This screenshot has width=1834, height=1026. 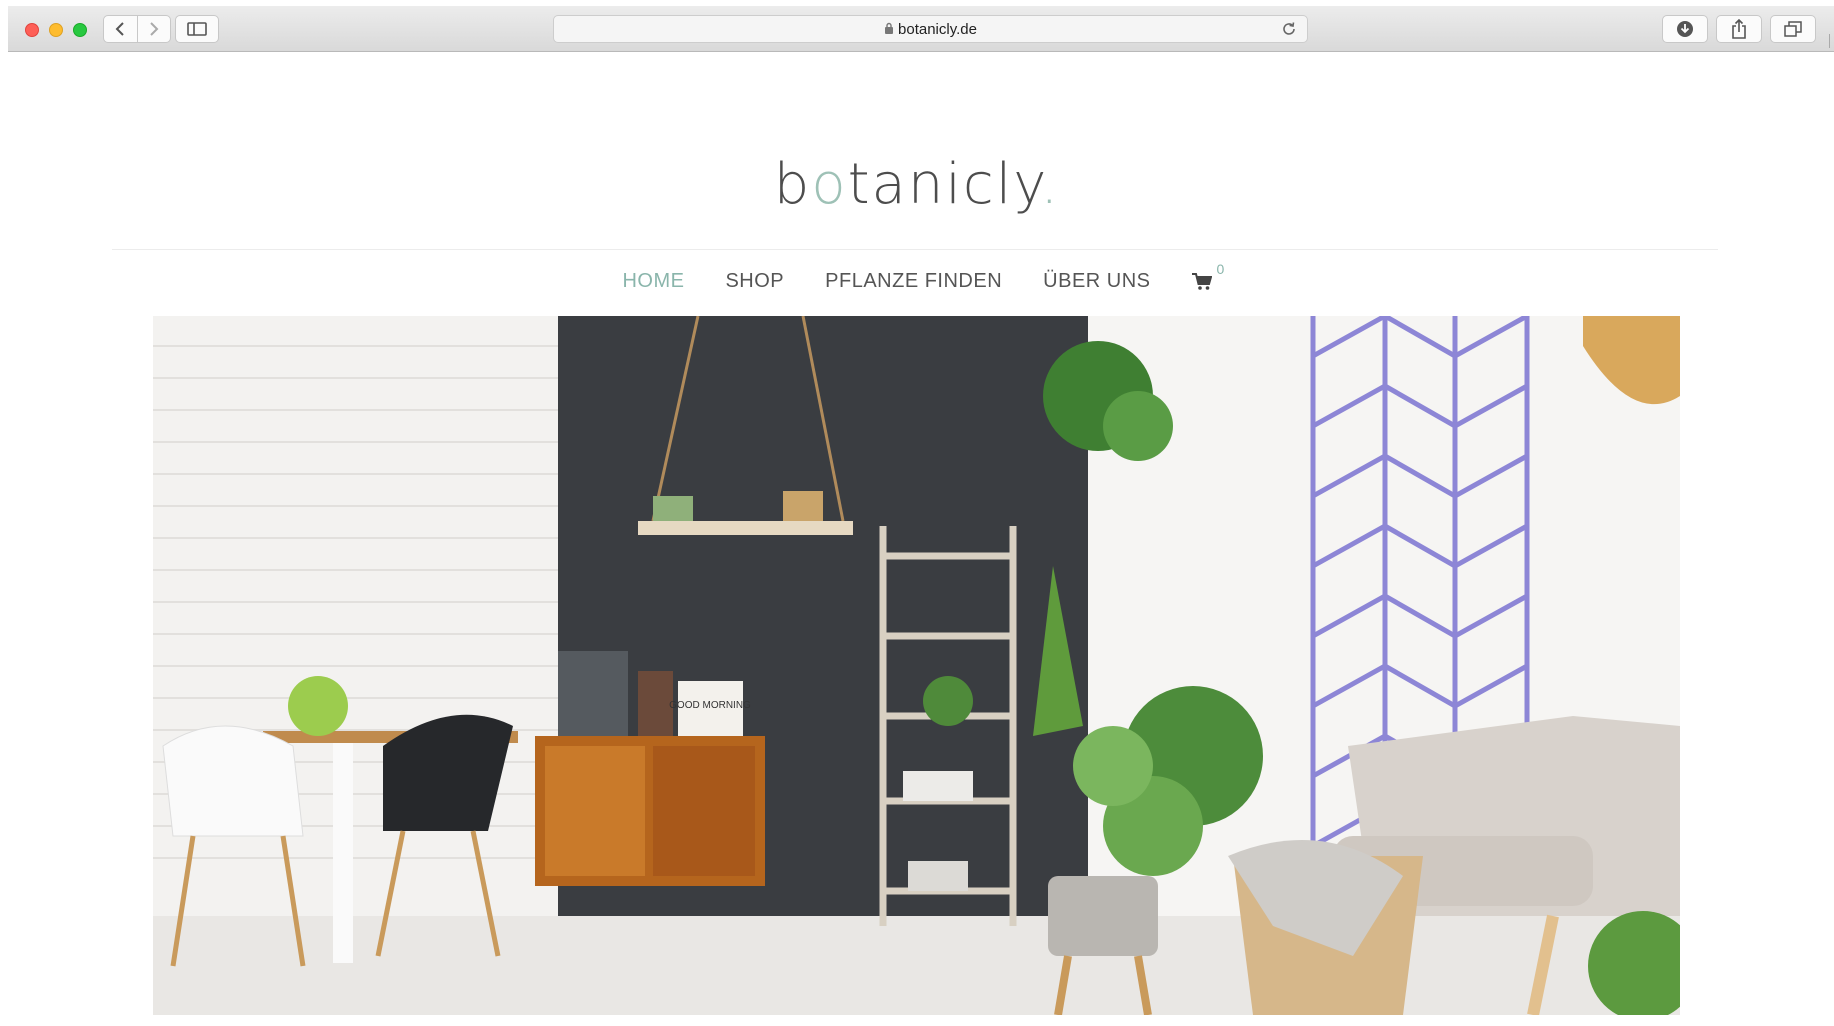 I want to click on header-divider, so click(x=915, y=249).